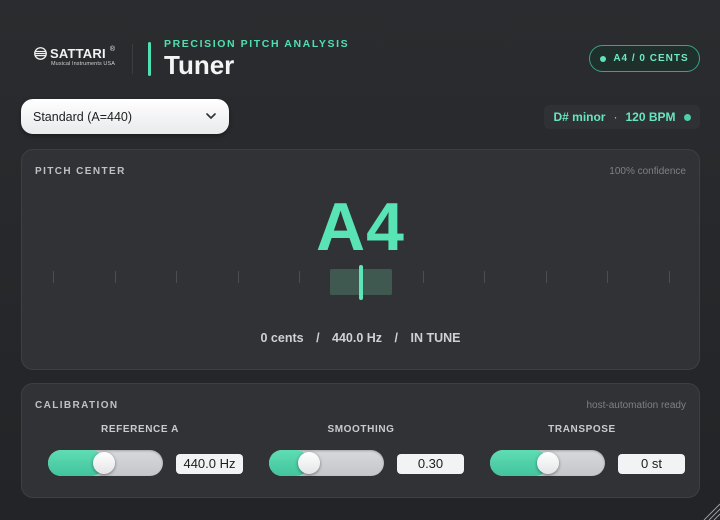  I want to click on tempo: 120 BPM, so click(650, 117).